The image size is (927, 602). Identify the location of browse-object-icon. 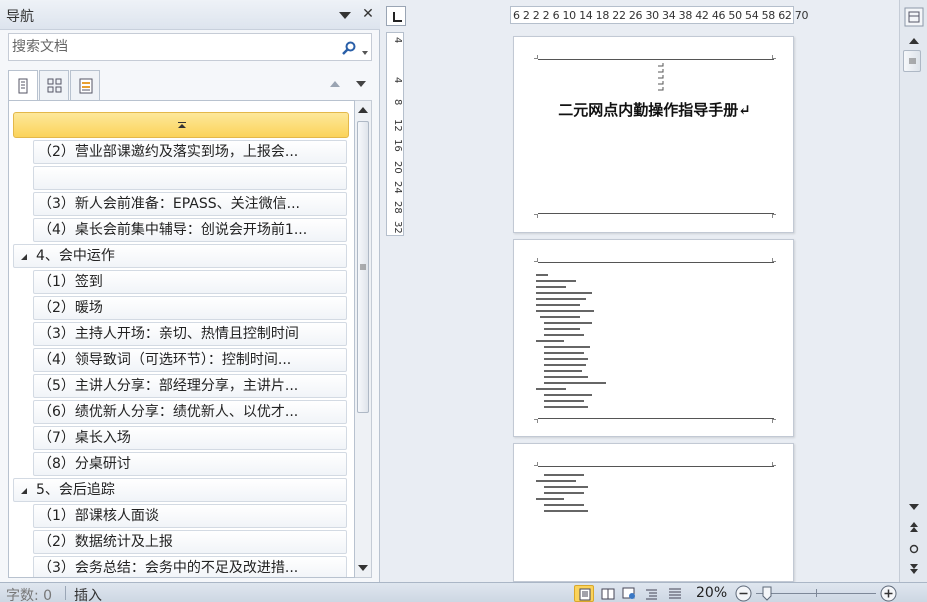
(914, 549).